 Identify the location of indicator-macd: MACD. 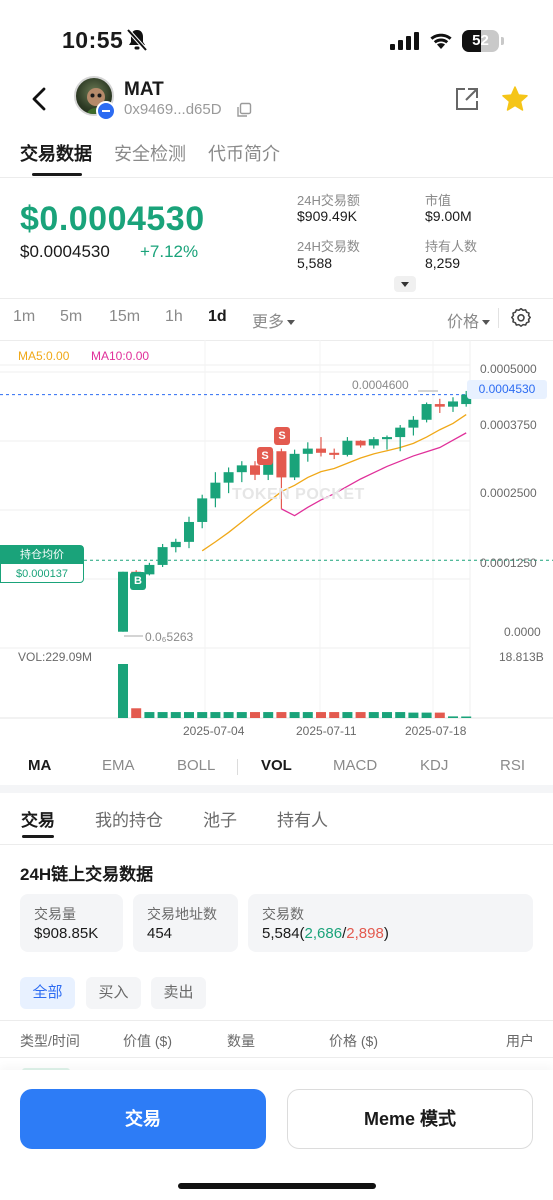
(355, 765).